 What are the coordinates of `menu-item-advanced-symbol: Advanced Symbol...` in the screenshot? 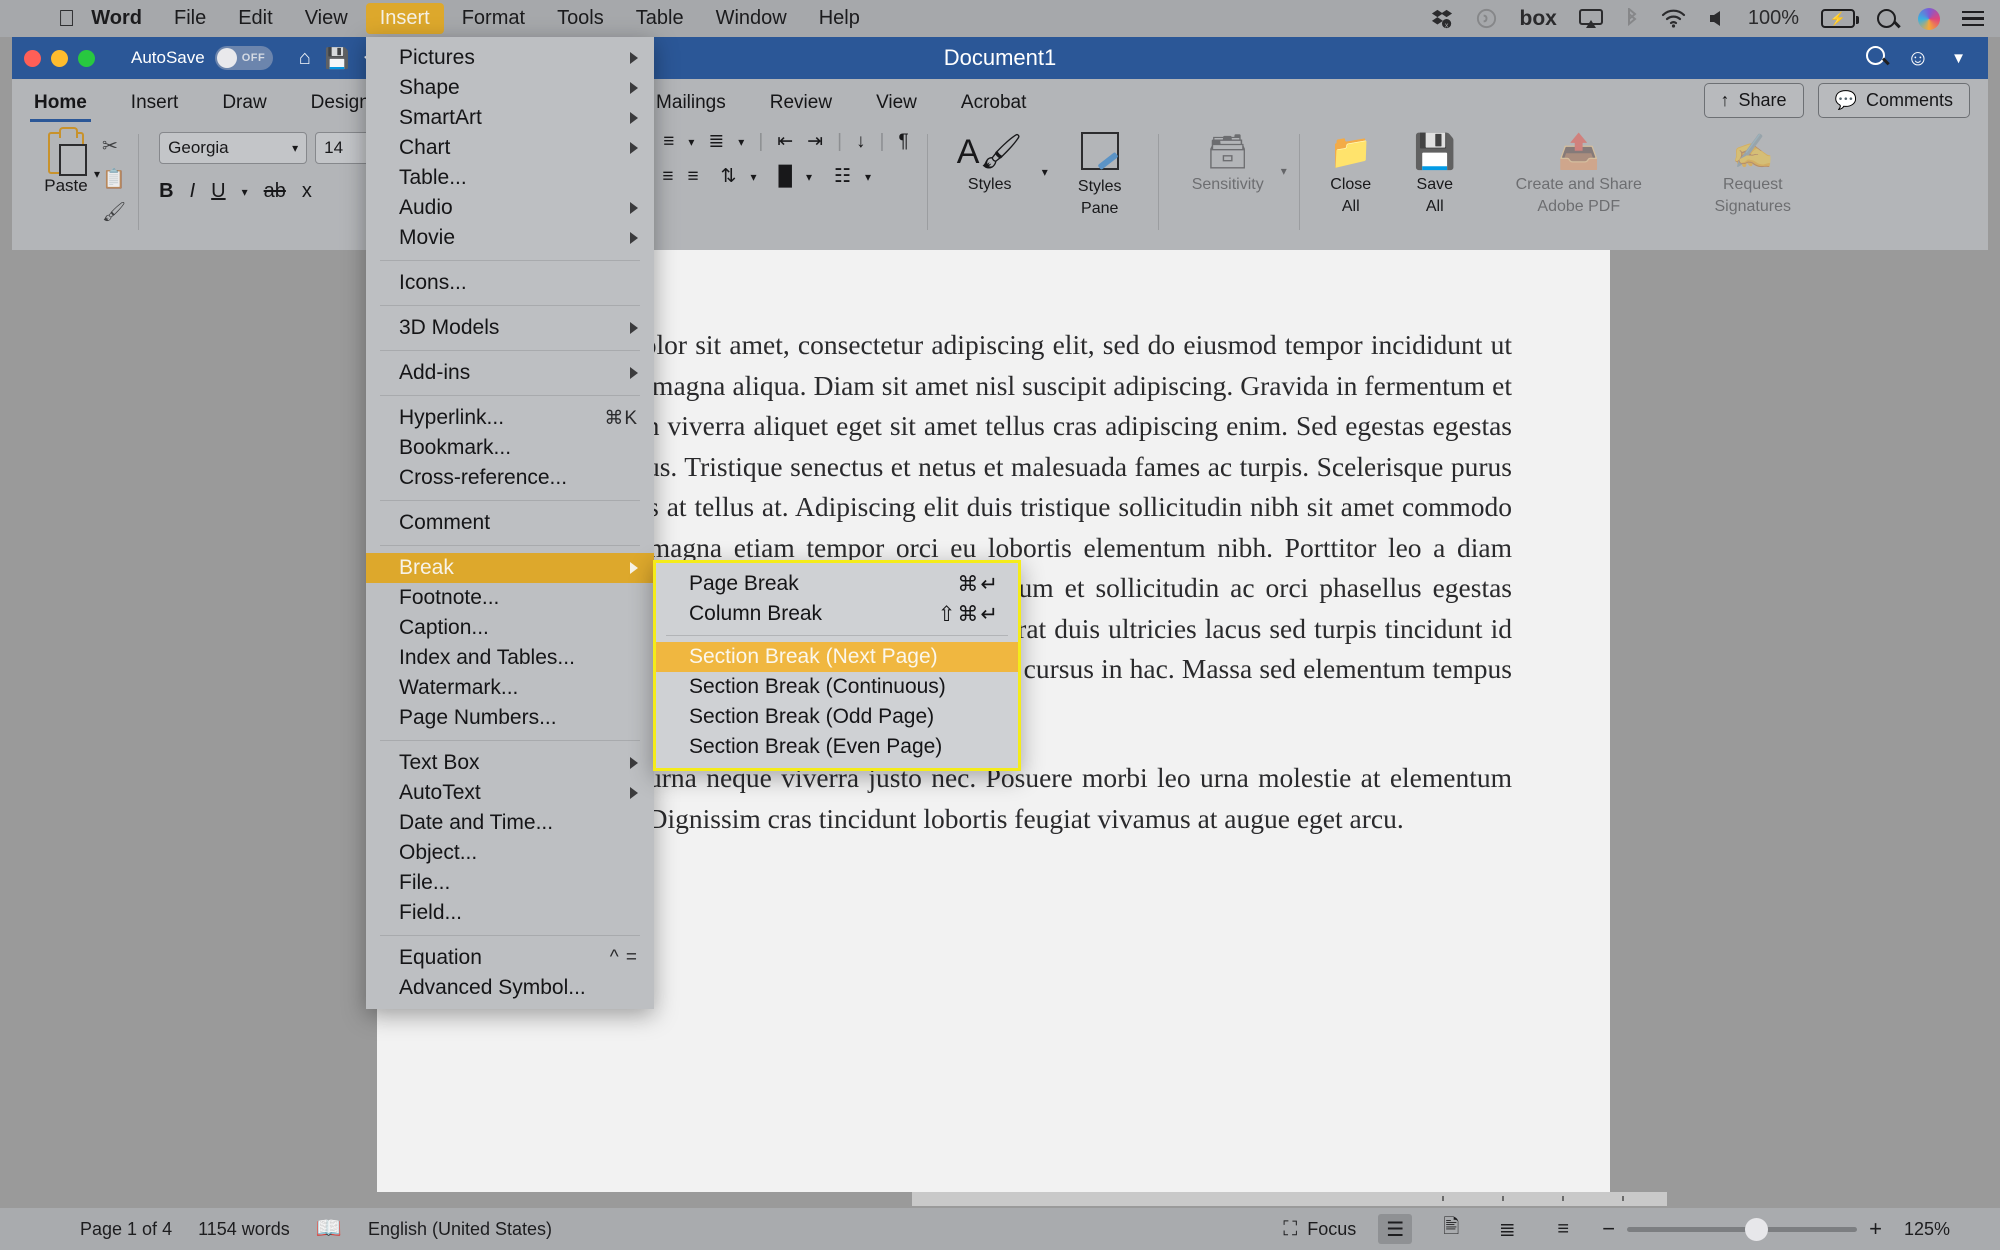 It's located at (510, 988).